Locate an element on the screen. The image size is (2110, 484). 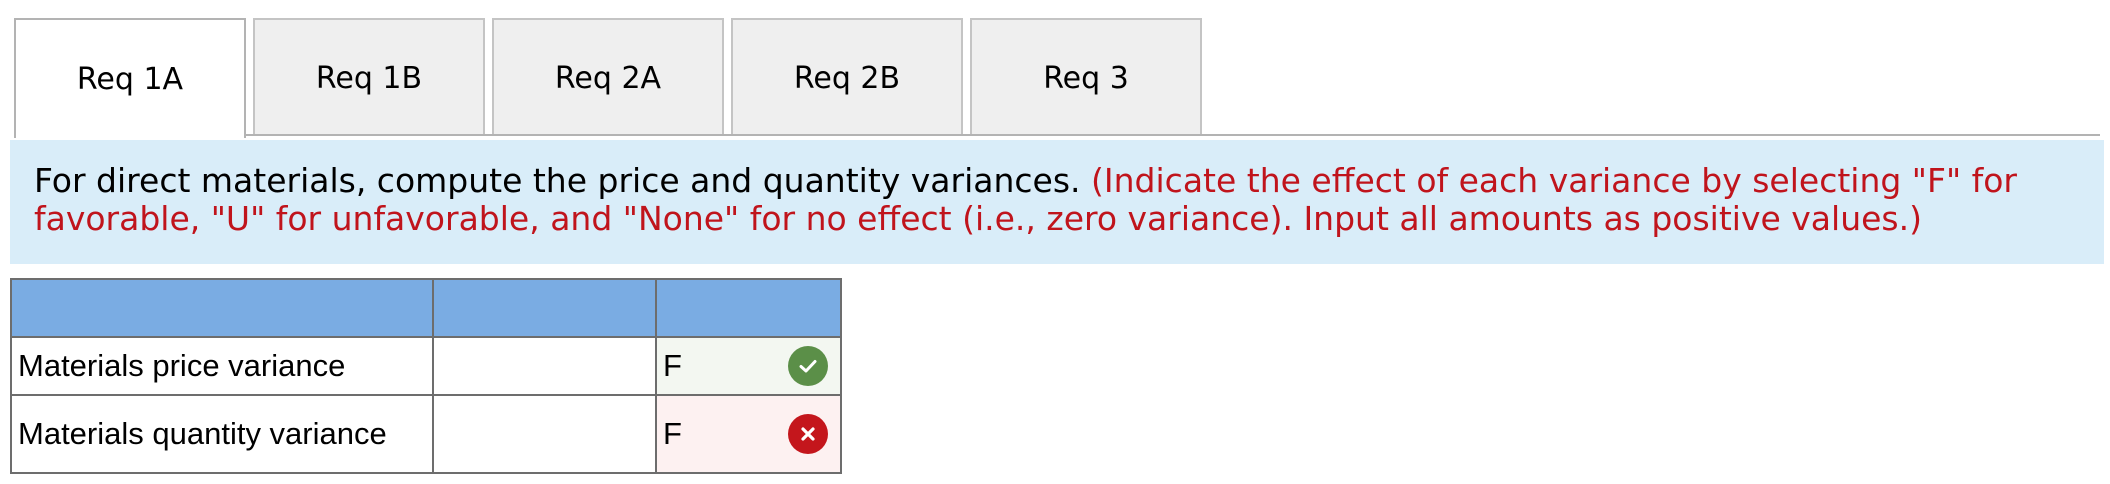
tab-req-2a: Req 2A is located at coordinates (608, 77).